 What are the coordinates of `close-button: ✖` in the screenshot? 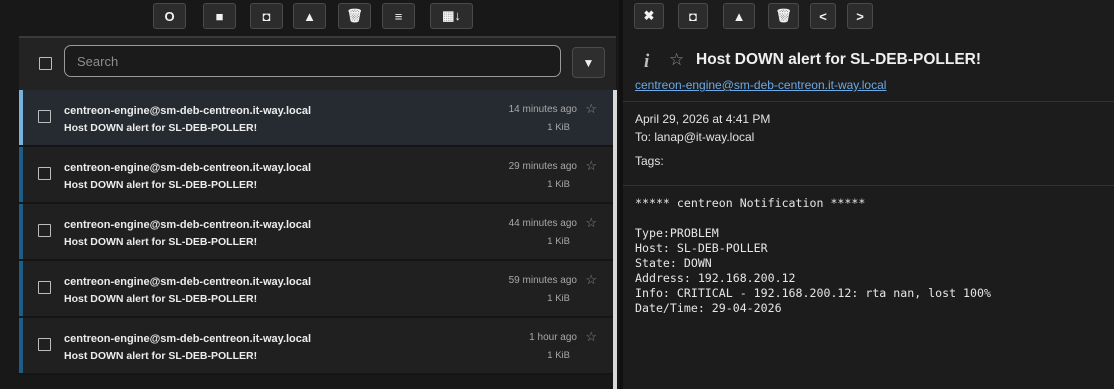 It's located at (649, 16).